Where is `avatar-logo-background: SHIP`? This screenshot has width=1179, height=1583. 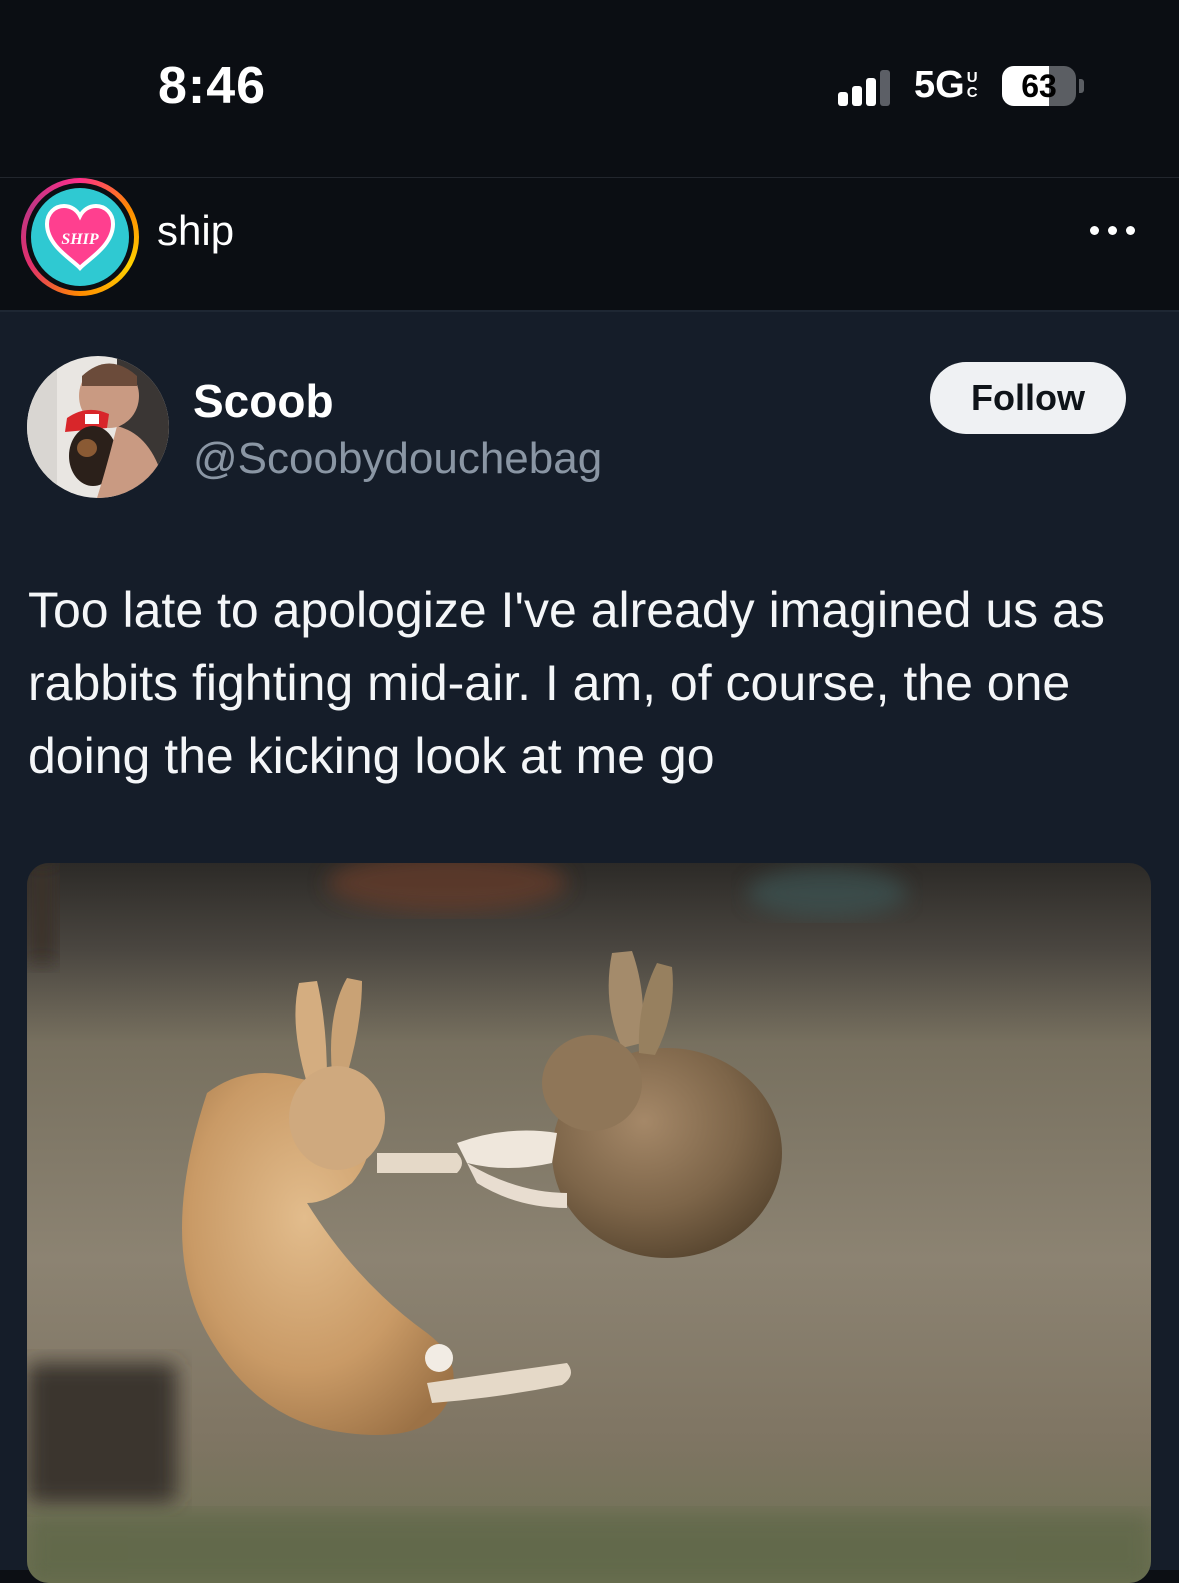 avatar-logo-background: SHIP is located at coordinates (80, 237).